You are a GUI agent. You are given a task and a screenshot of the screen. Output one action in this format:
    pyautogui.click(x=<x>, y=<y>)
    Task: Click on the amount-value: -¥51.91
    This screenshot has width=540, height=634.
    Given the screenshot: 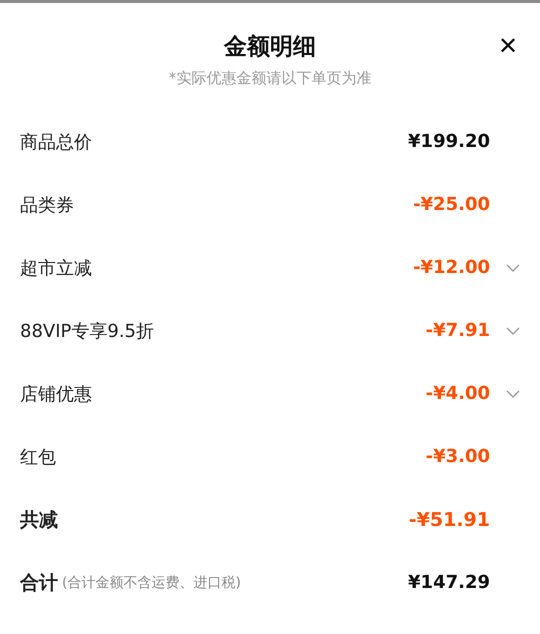 What is the action you would take?
    pyautogui.click(x=449, y=519)
    